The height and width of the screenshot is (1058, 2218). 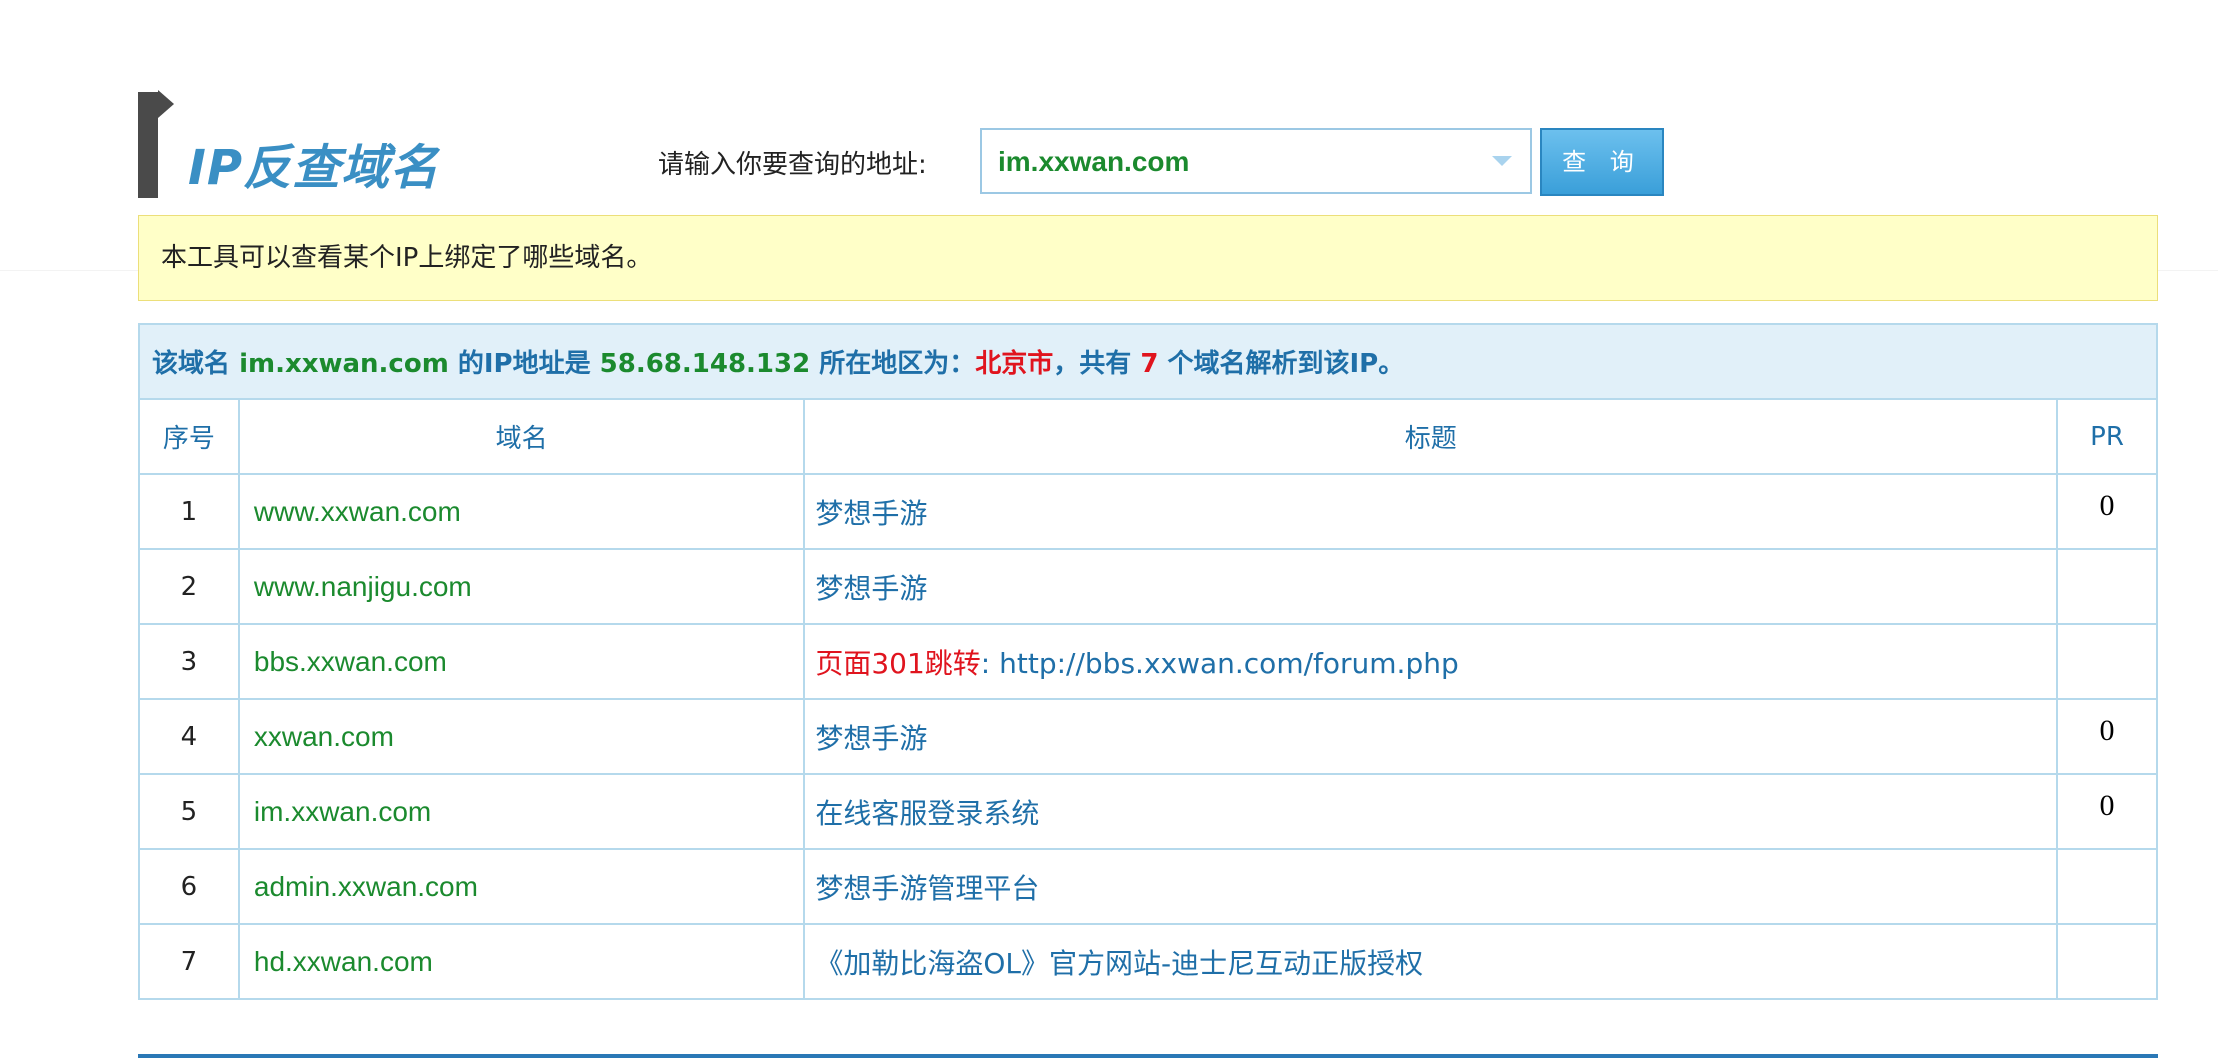 What do you see at coordinates (189, 511) in the screenshot?
I see `row-no: 1` at bounding box center [189, 511].